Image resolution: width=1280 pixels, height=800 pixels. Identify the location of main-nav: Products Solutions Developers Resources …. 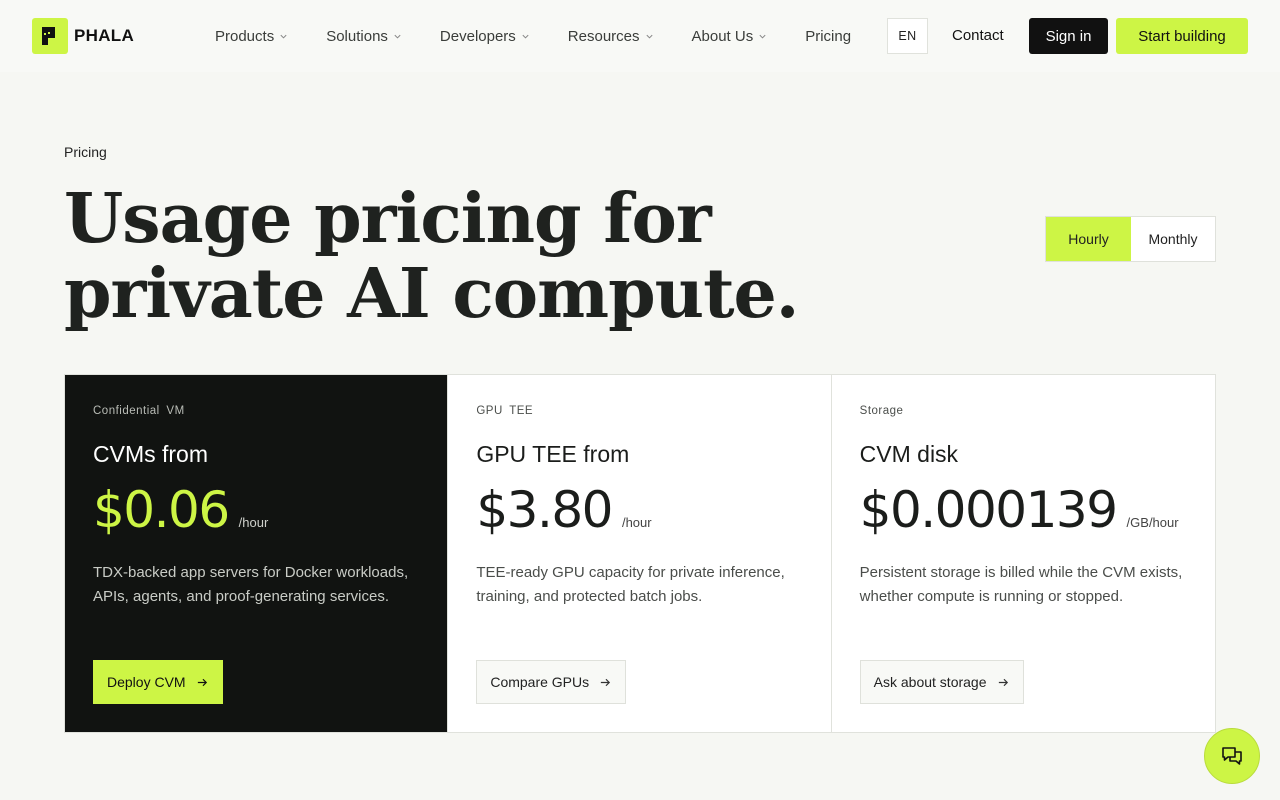
(552, 36).